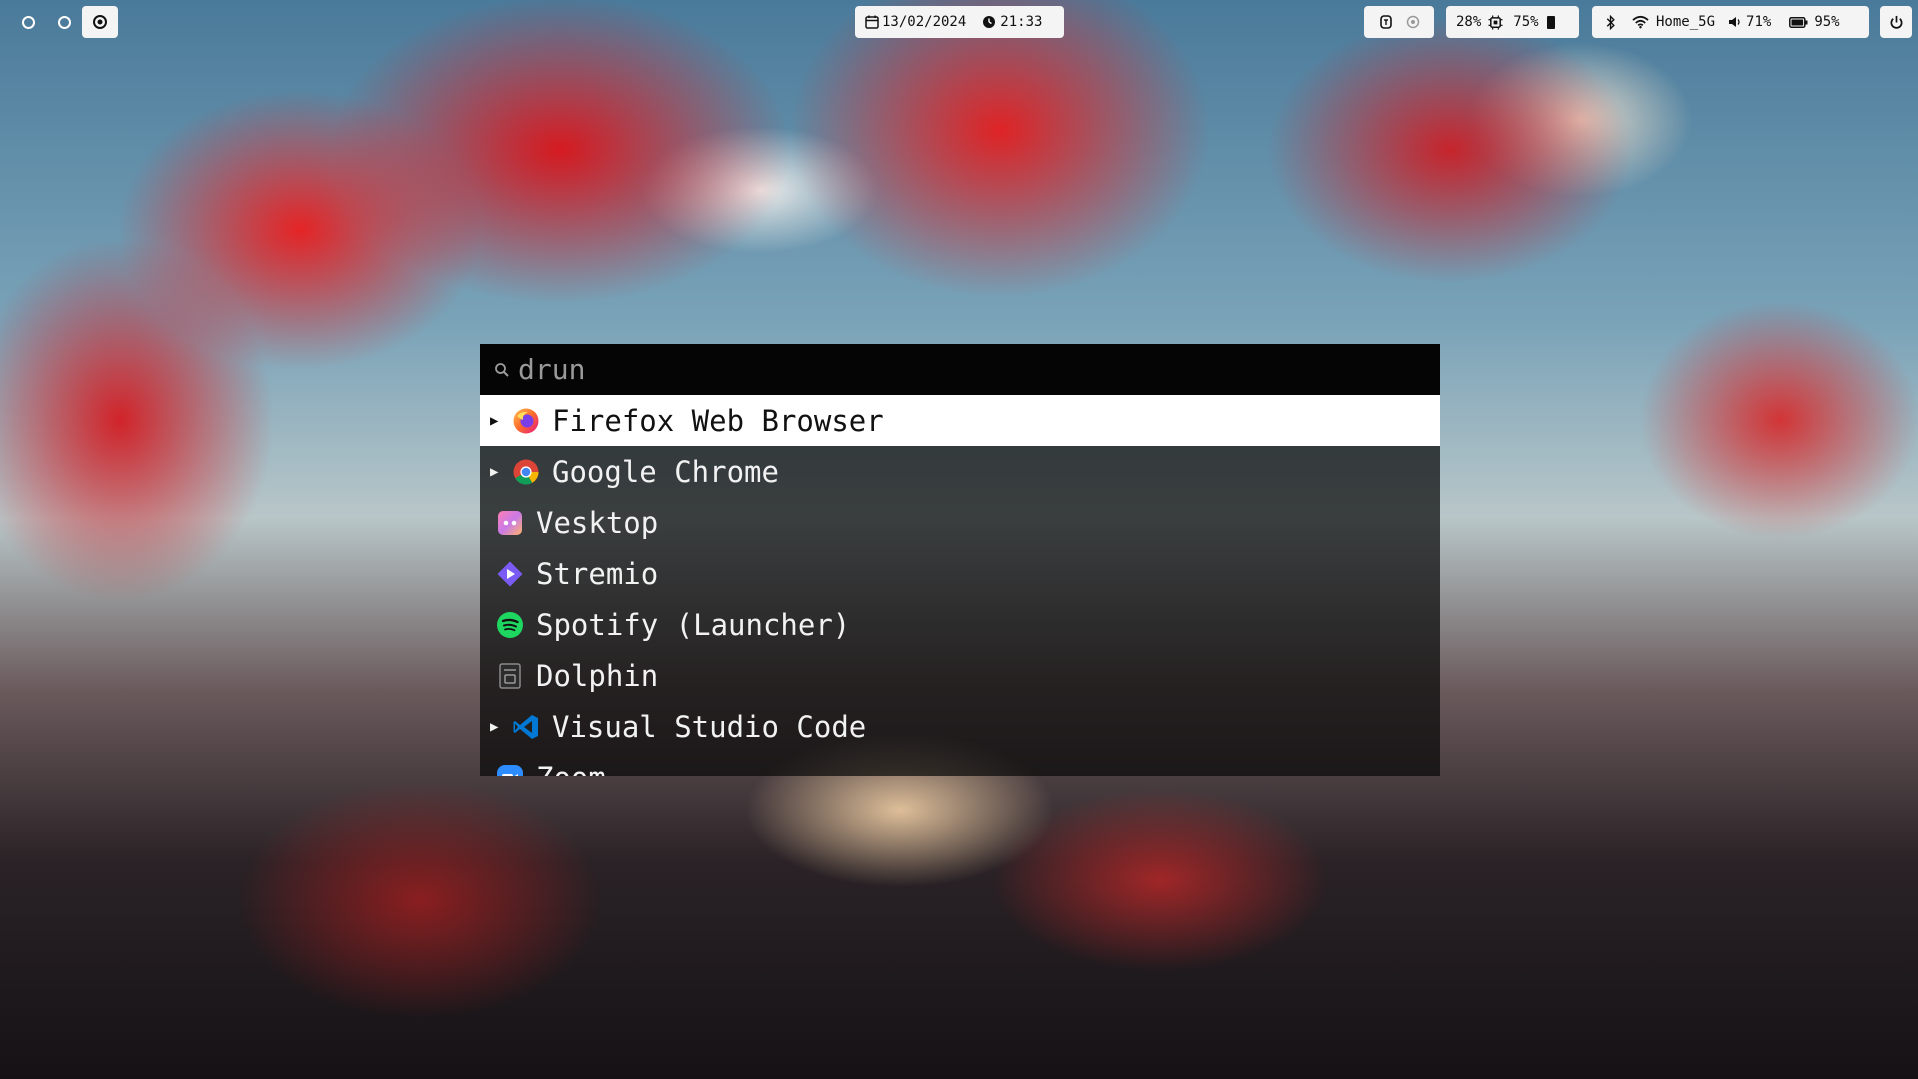  What do you see at coordinates (1386, 22) in the screenshot?
I see `idle-inhibitor-icon` at bounding box center [1386, 22].